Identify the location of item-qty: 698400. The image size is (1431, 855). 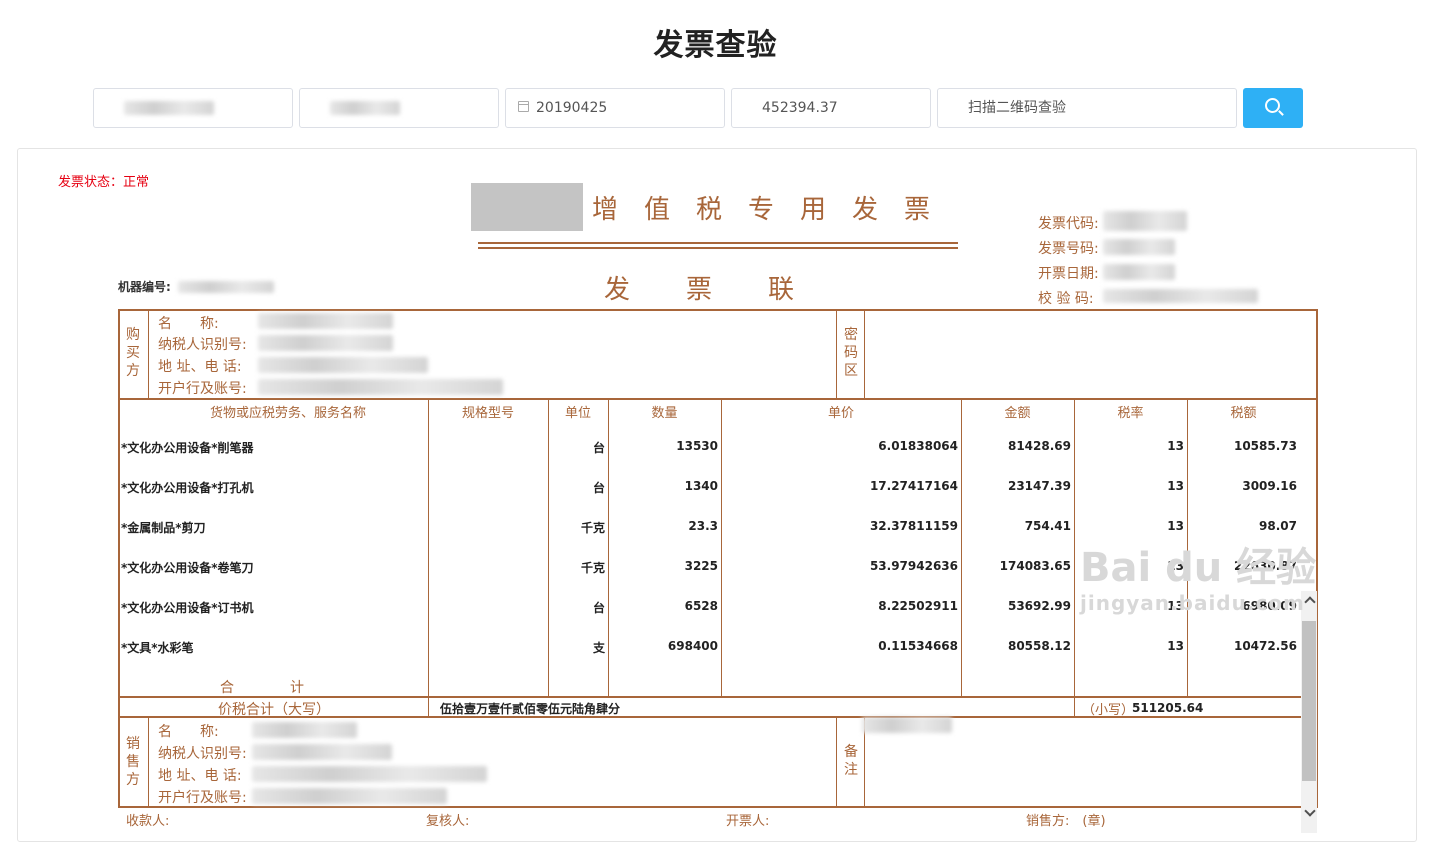
(692, 646).